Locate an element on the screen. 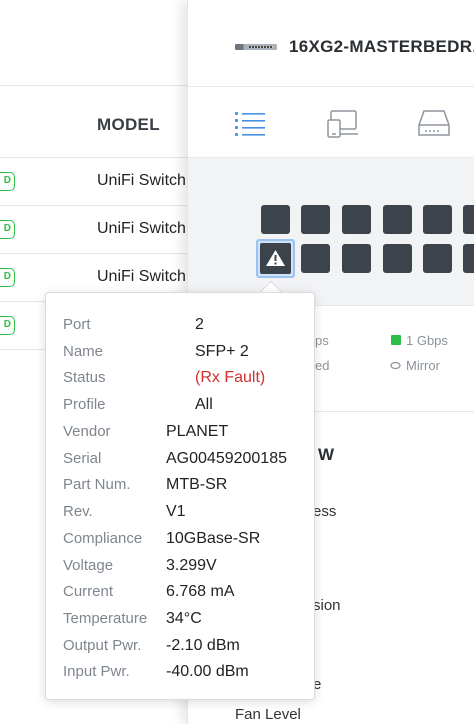 The height and width of the screenshot is (724, 474). tooltip-label: Part Num. is located at coordinates (97, 484).